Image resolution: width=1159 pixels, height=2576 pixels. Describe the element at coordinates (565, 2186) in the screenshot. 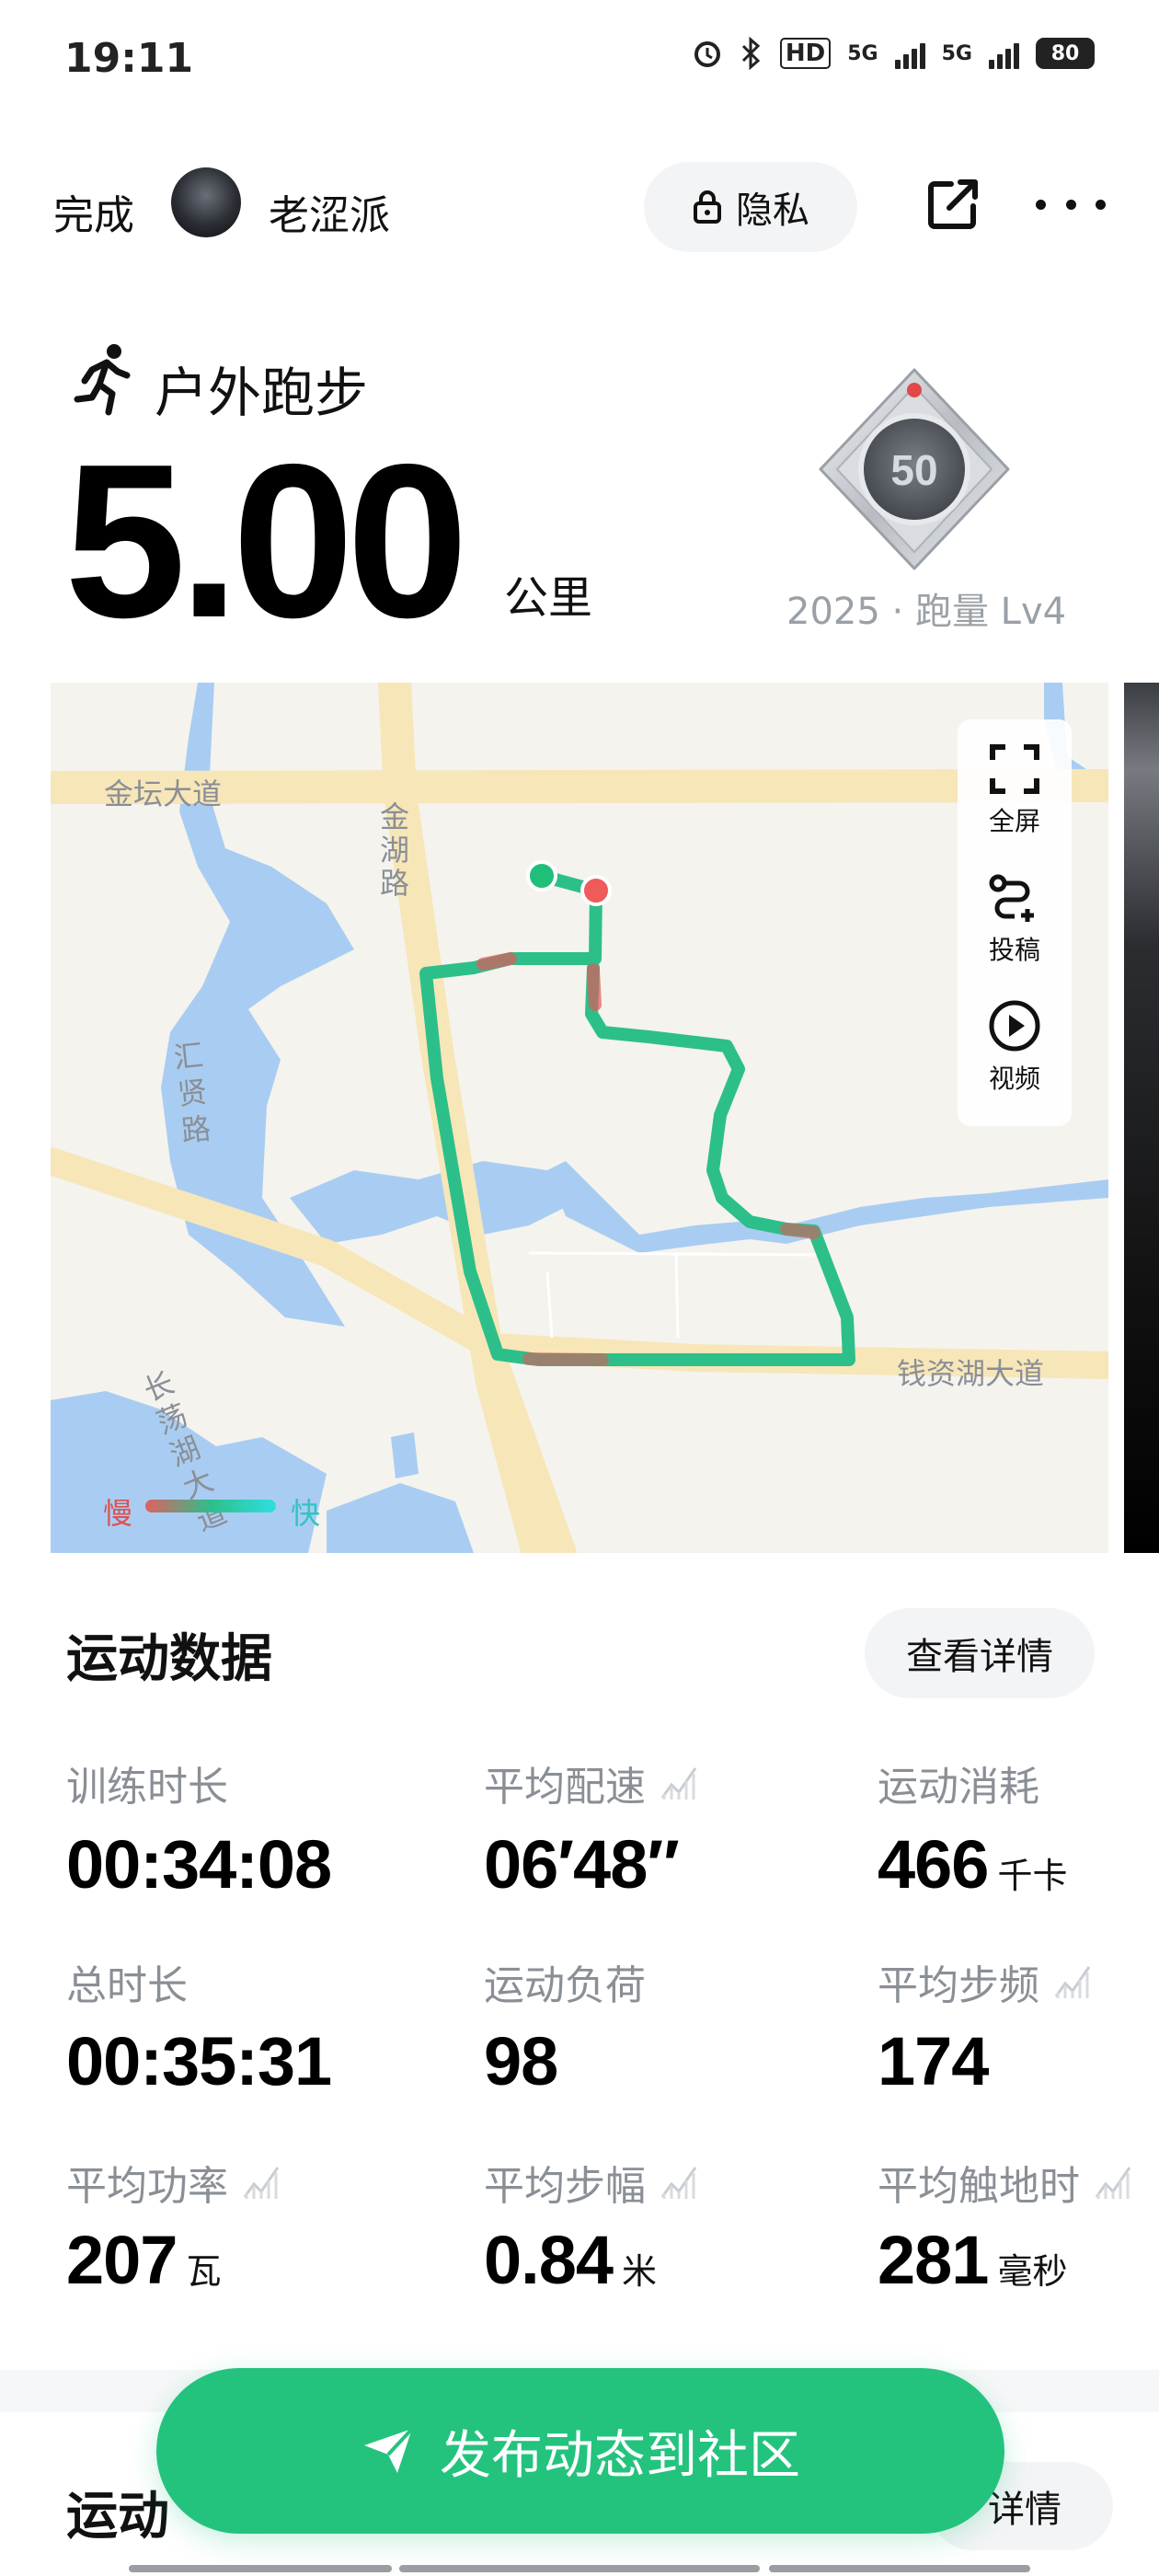

I see `stat-label-text: 平均步幅` at that location.